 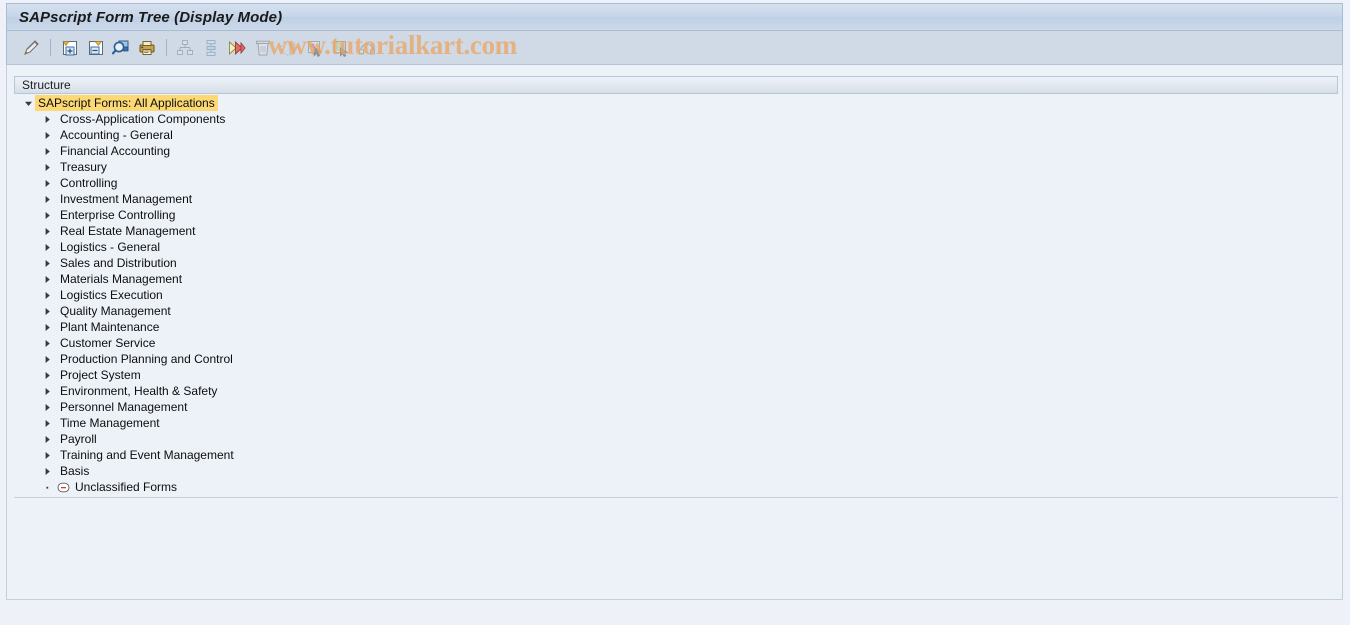 I want to click on structure-column-header: Structure, so click(x=676, y=85).